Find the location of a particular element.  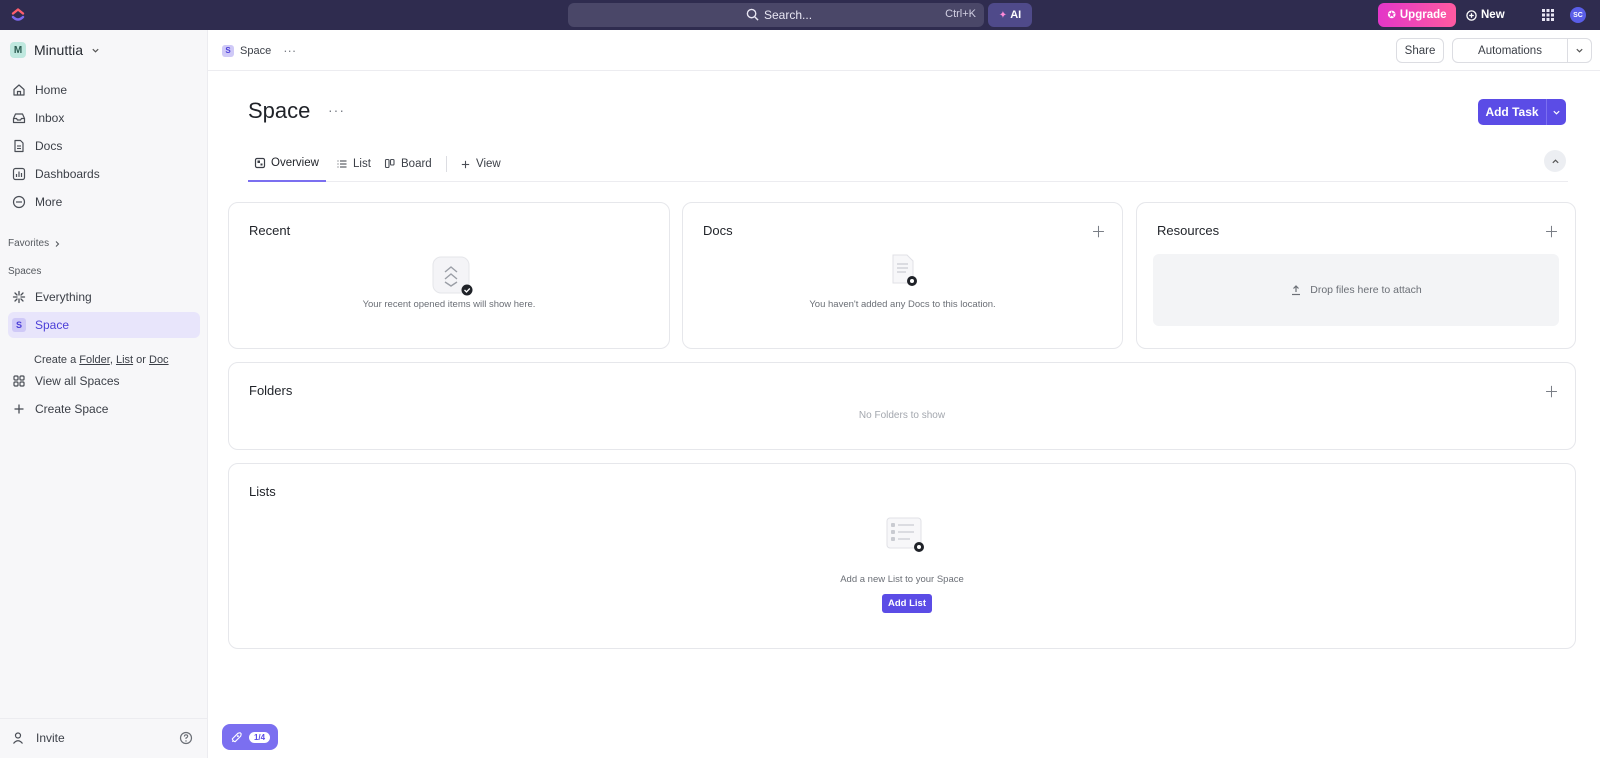

add-task-button: Add Task is located at coordinates (1522, 112).